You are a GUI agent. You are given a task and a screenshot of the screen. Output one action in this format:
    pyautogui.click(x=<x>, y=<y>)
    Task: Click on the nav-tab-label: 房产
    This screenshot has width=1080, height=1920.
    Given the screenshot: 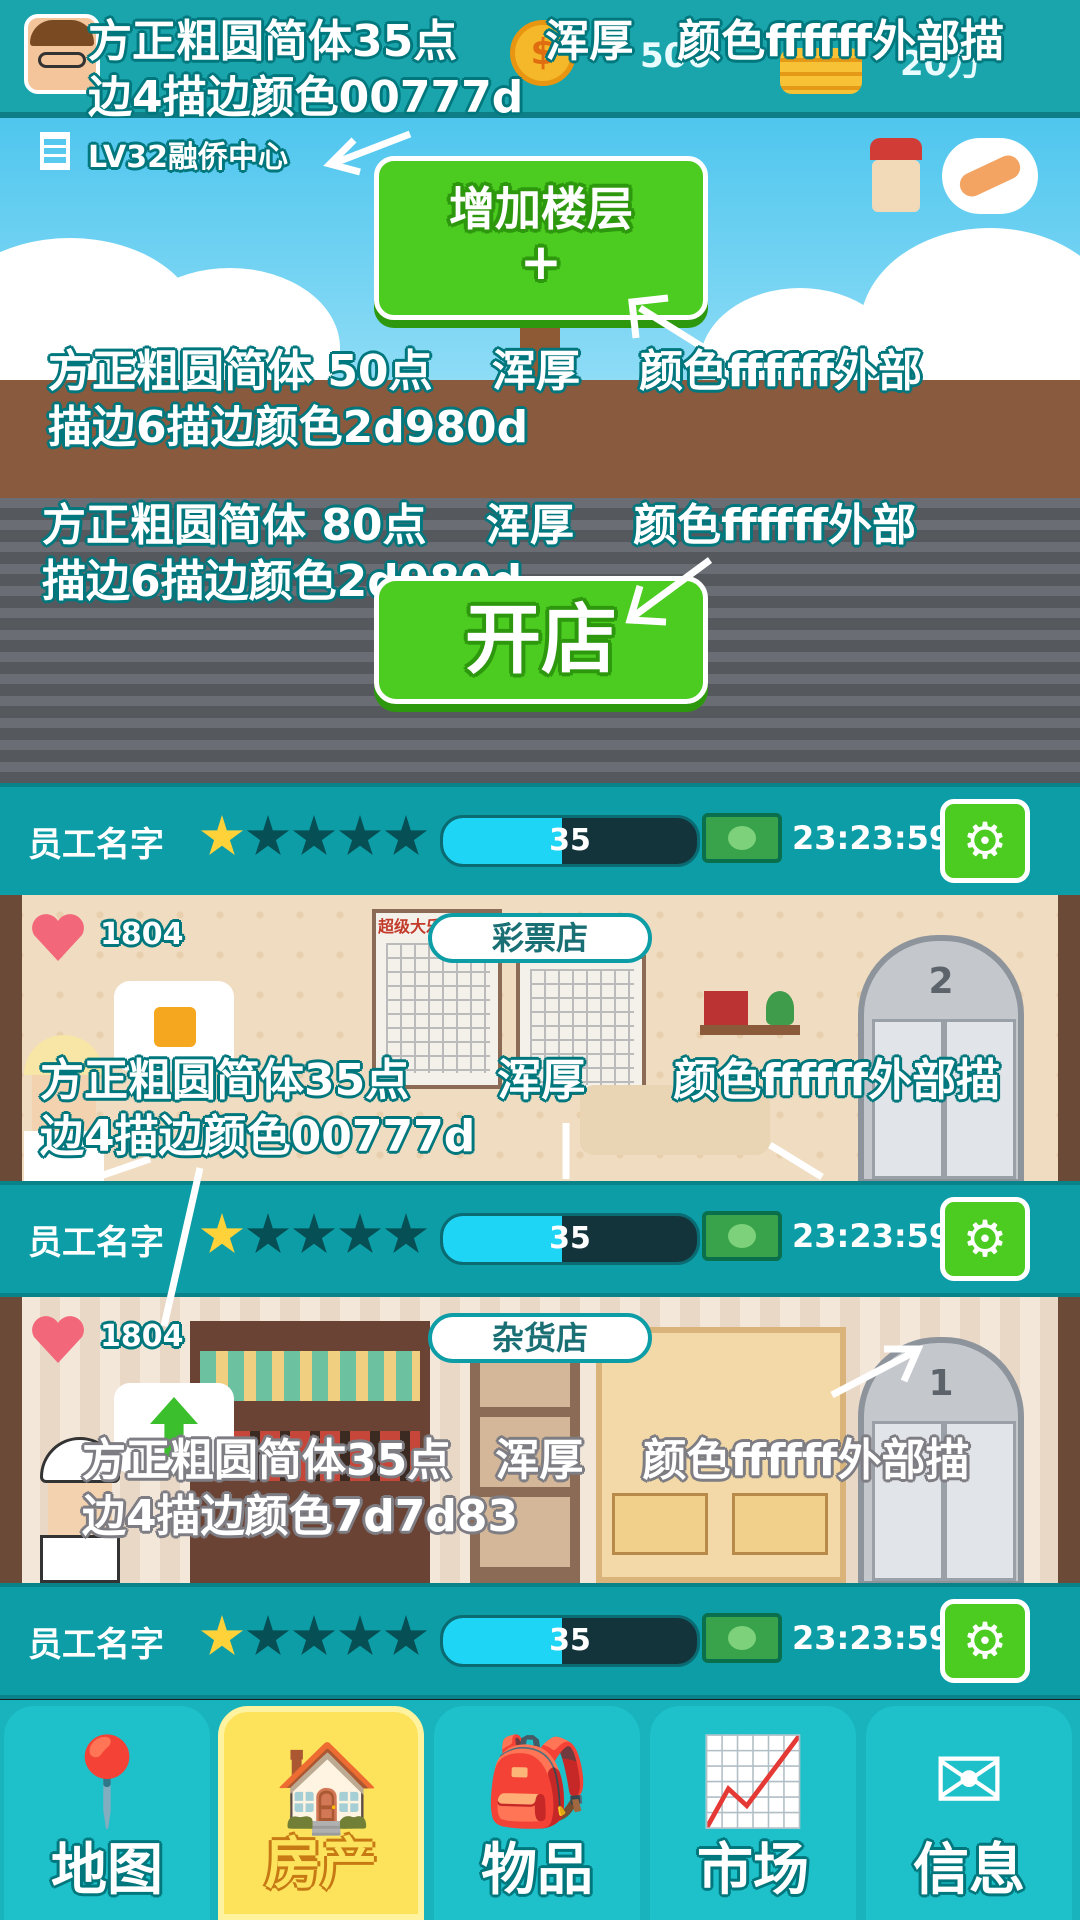 What is the action you would take?
    pyautogui.click(x=321, y=1864)
    